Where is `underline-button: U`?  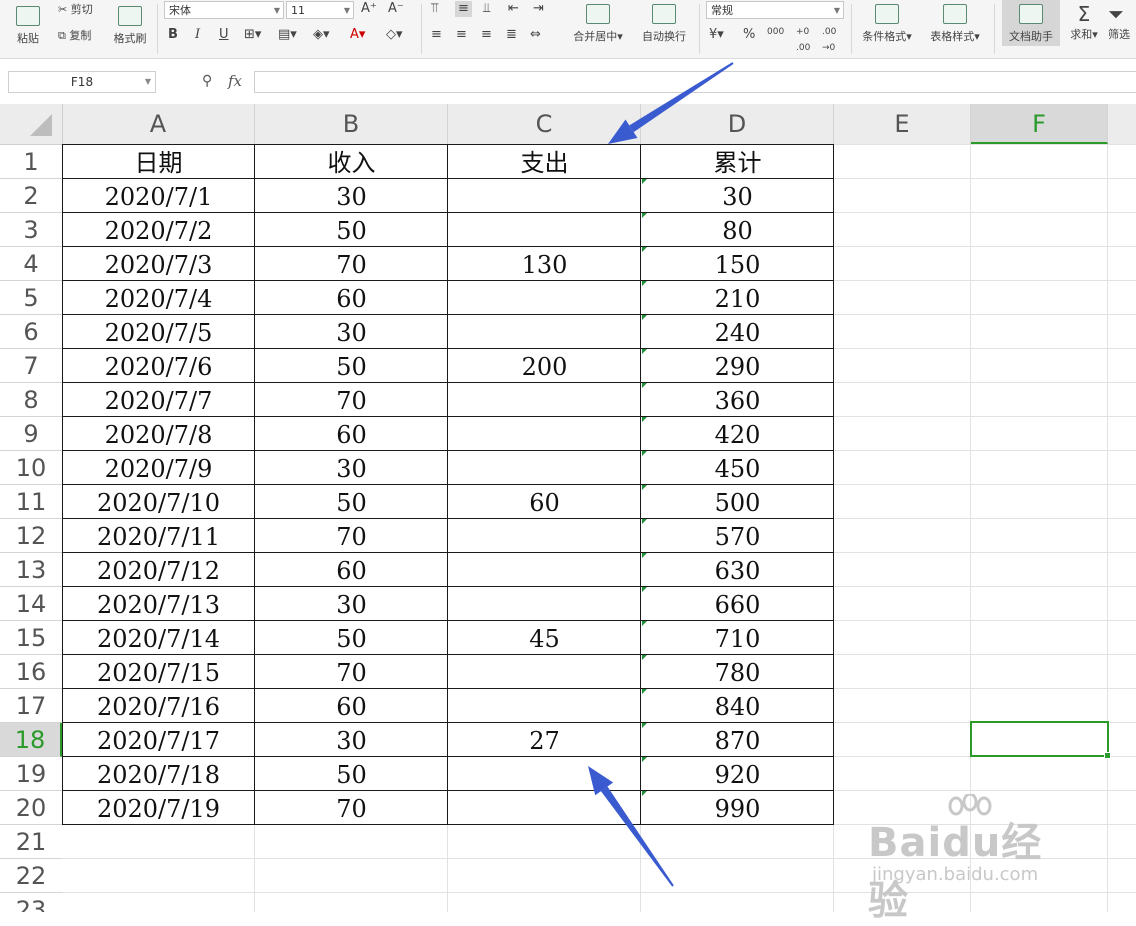 underline-button: U is located at coordinates (224, 35).